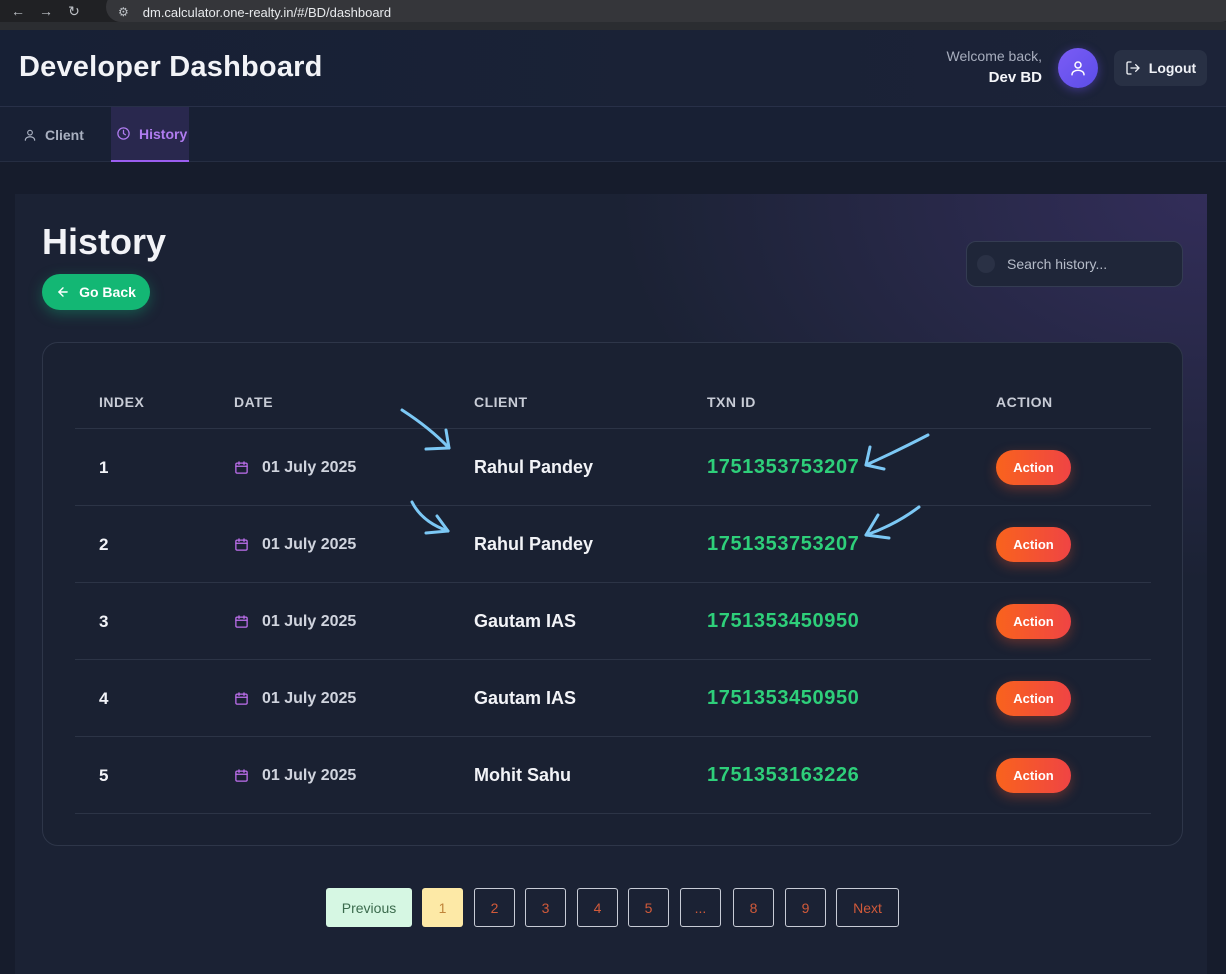 The image size is (1226, 974). I want to click on go-back-button: Go Back, so click(96, 292).